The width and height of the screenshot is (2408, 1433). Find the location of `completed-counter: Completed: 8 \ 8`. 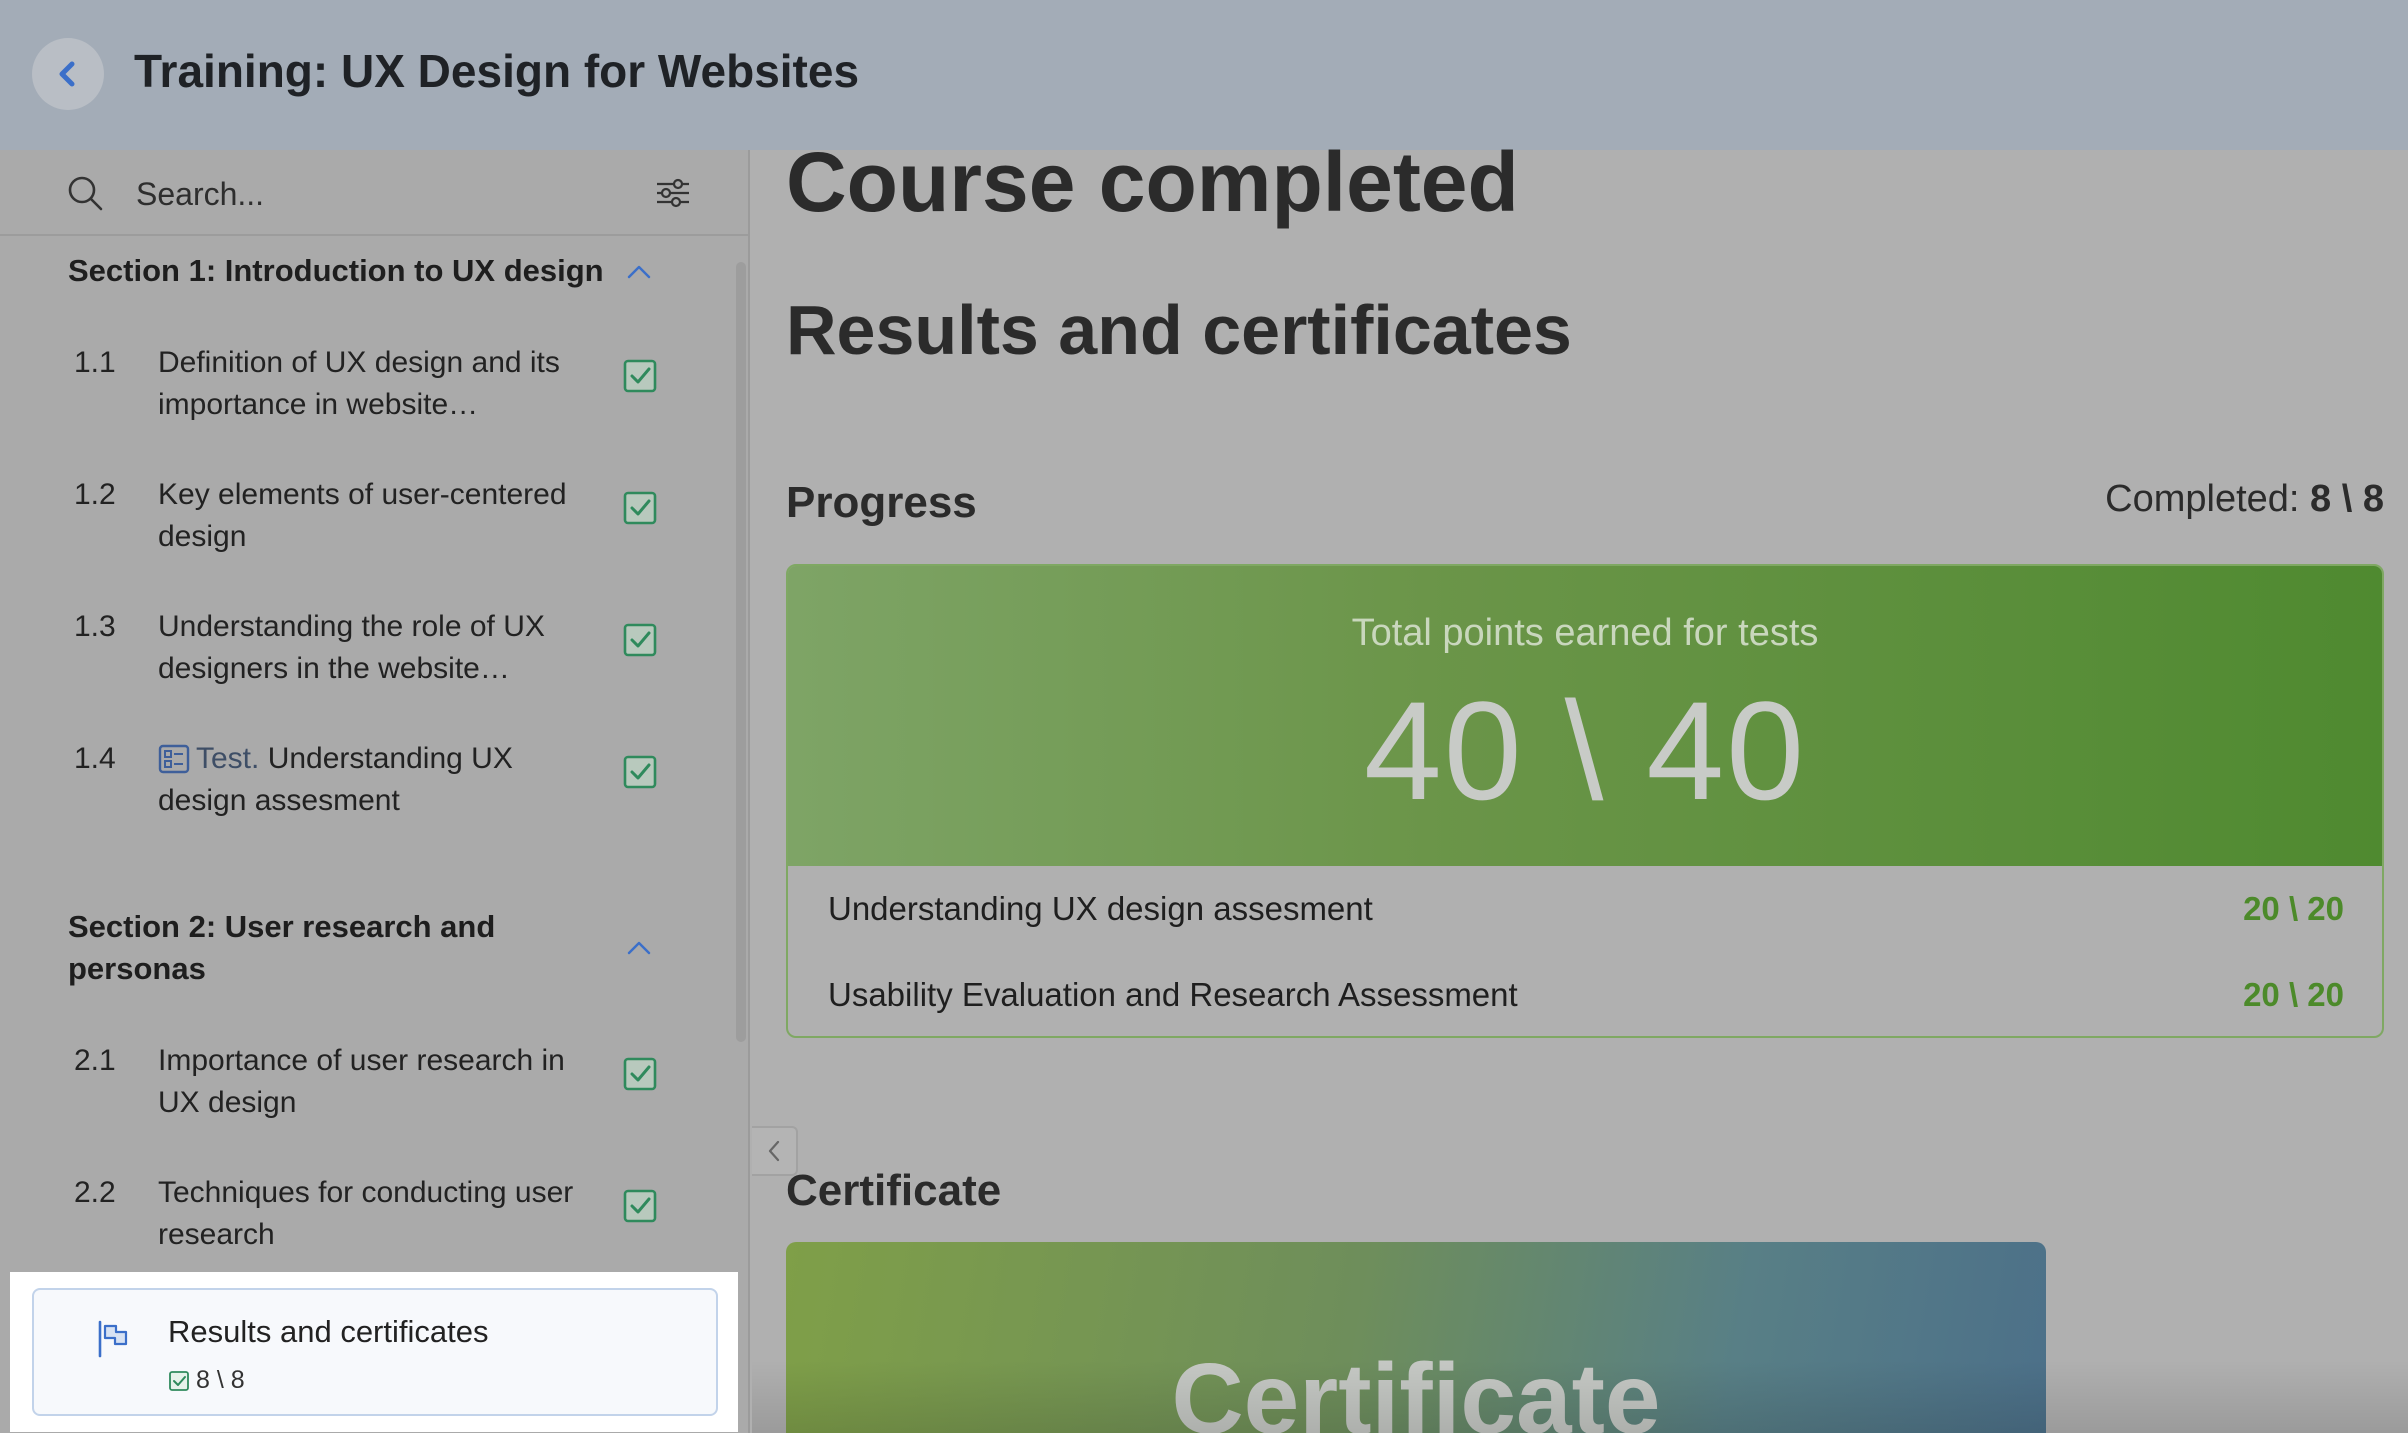

completed-counter: Completed: 8 \ 8 is located at coordinates (2244, 499).